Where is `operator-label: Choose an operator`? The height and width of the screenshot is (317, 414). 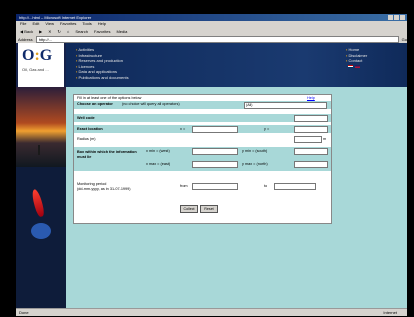 operator-label: Choose an operator is located at coordinates (95, 104).